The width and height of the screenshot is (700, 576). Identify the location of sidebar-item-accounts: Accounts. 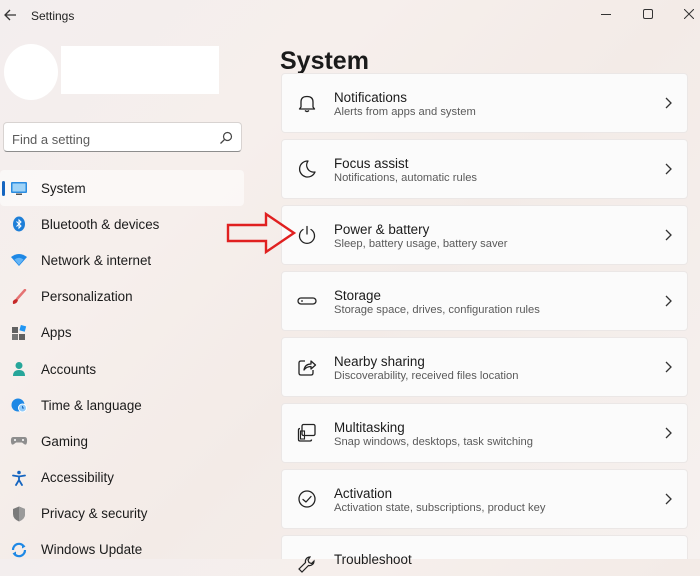
(122, 369).